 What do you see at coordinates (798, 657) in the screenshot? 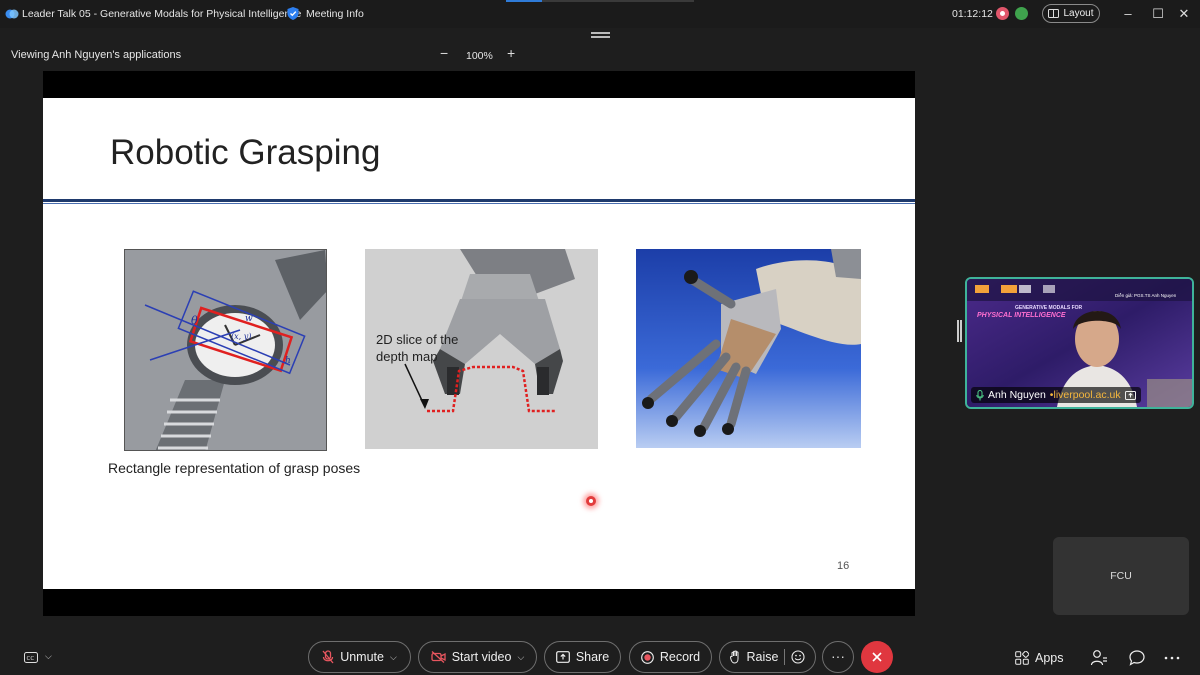
I see `reactions-smiley-icon` at bounding box center [798, 657].